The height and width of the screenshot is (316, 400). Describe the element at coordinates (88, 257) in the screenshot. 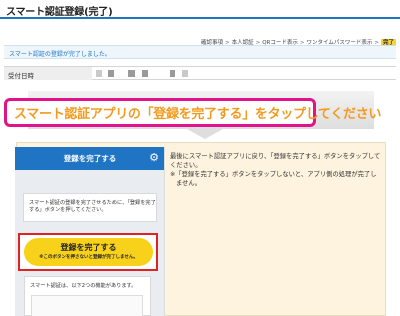

I see `complete-registration-button-note: ※このボタンを押さないと登録が完了しません。` at that location.